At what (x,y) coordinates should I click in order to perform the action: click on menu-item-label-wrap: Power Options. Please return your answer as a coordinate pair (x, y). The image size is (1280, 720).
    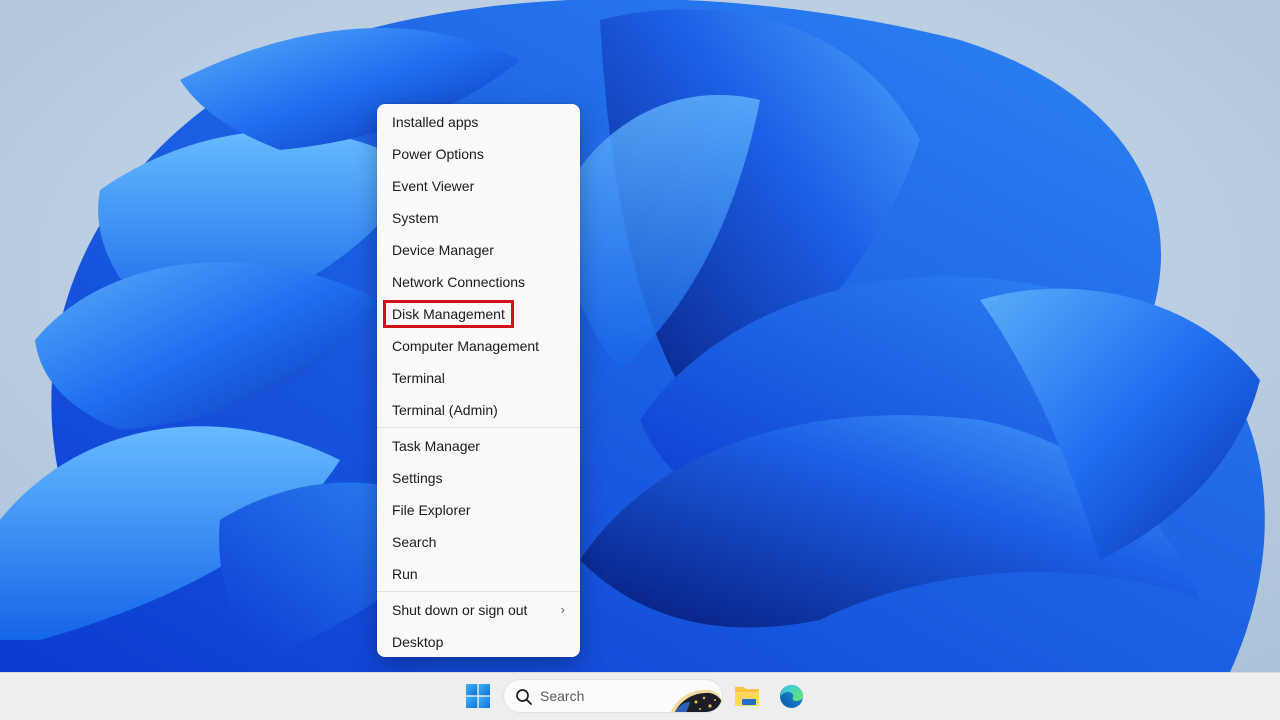
    Looking at the image, I should click on (438, 154).